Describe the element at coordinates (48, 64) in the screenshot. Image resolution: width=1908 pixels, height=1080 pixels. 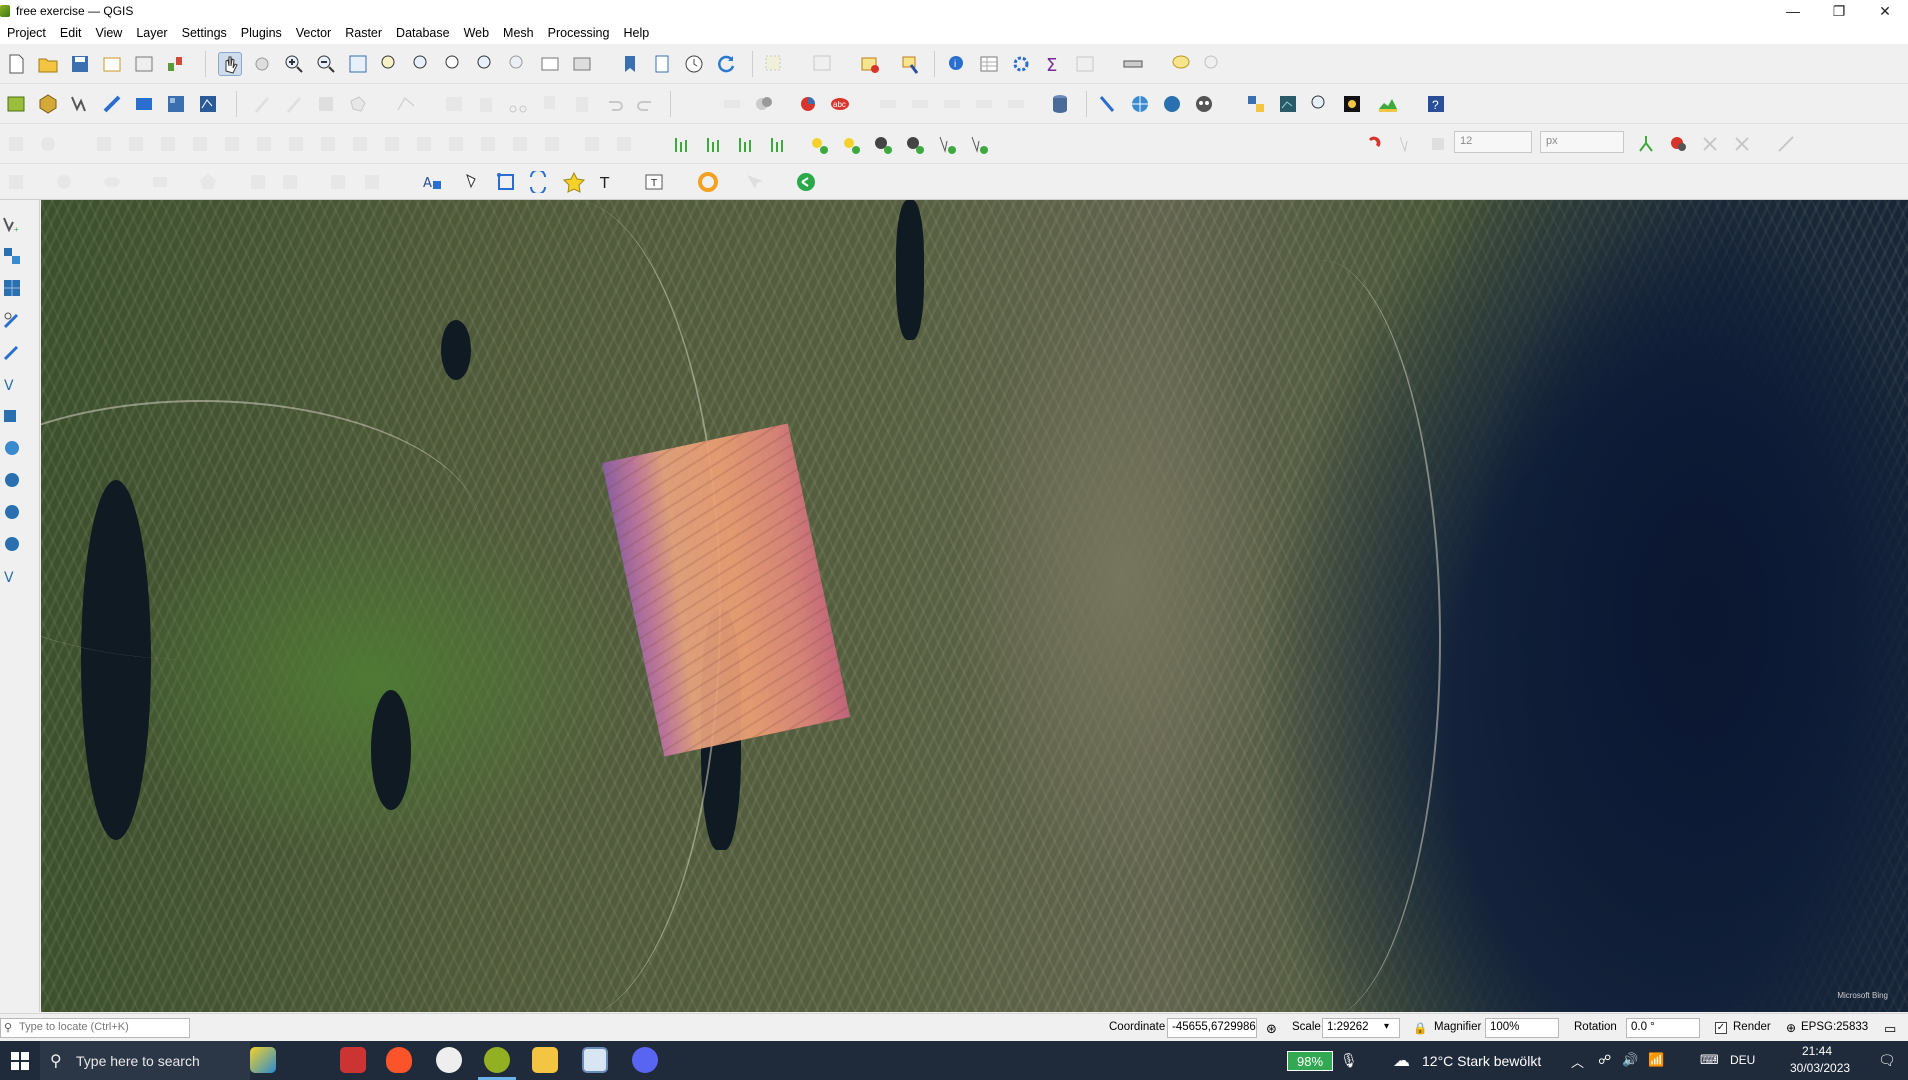
I see `open-project-icon` at that location.